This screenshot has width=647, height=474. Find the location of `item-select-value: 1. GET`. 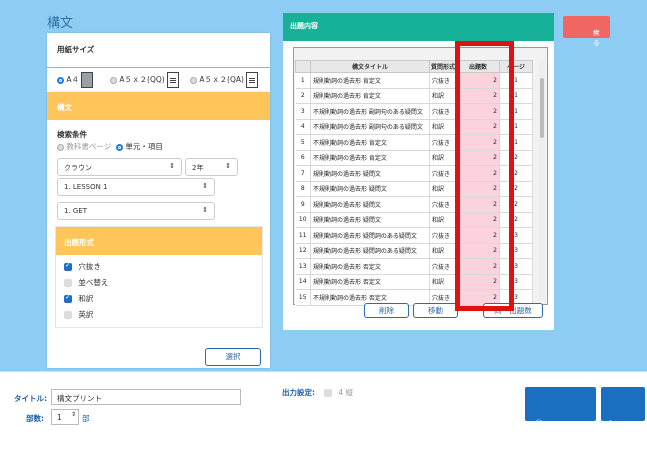

item-select-value: 1. GET is located at coordinates (76, 211).